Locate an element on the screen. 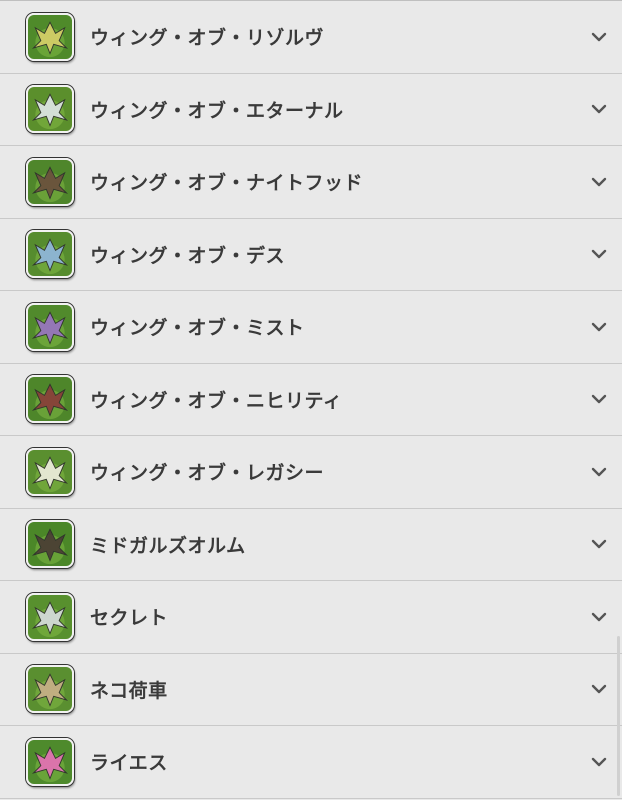  accordion-item: ウィング・オブ・レガシー is located at coordinates (311, 472).